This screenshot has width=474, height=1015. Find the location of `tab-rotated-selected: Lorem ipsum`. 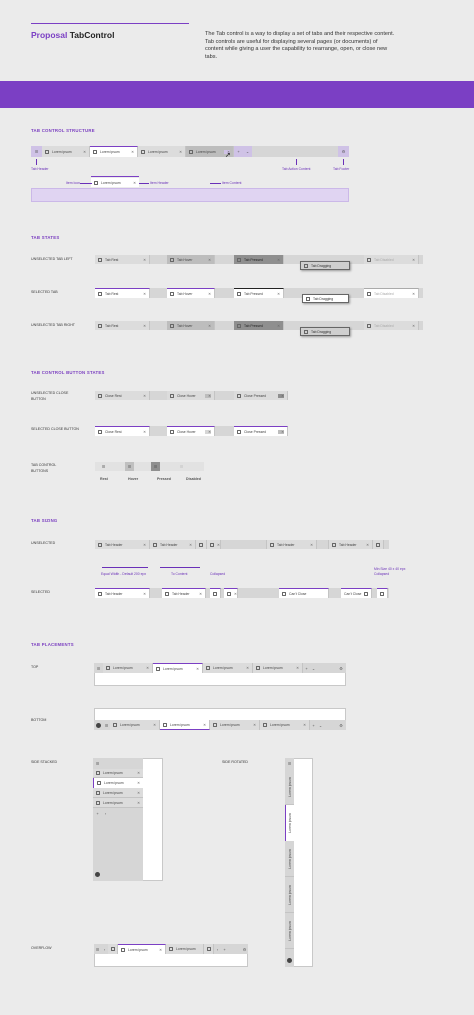

tab-rotated-selected: Lorem ipsum is located at coordinates (289, 823).